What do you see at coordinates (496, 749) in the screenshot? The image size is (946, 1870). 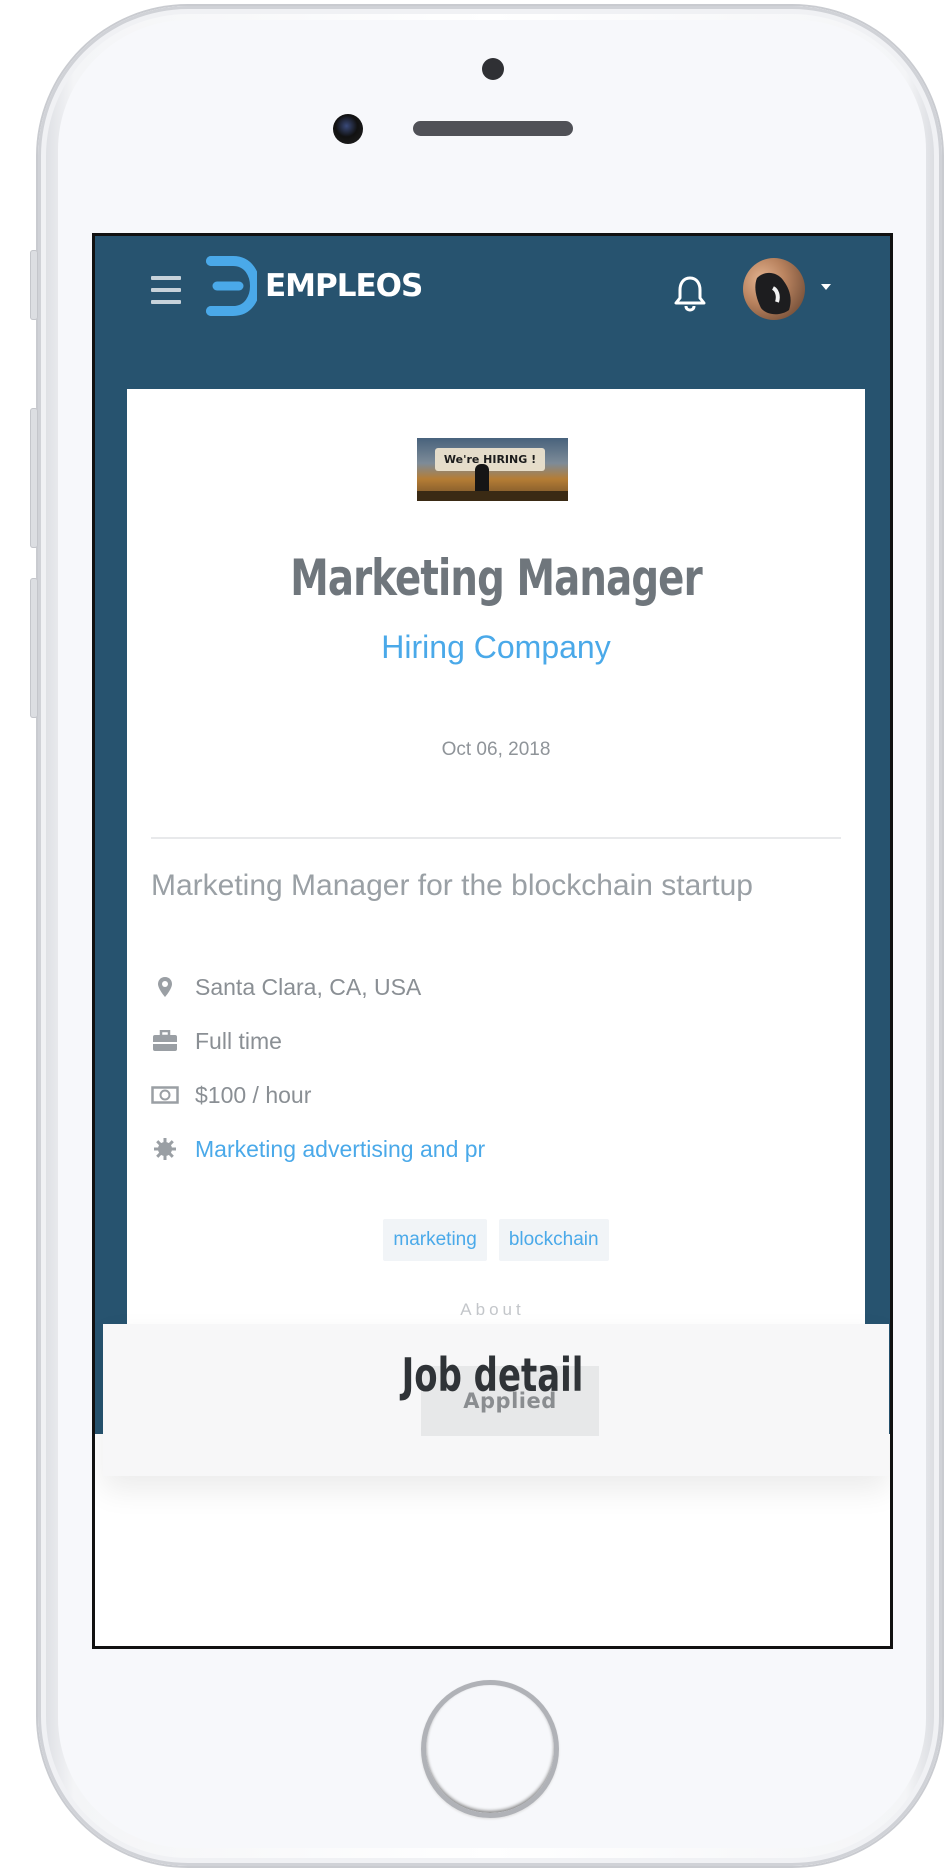 I see `posted-date: Oct 06, 2018` at bounding box center [496, 749].